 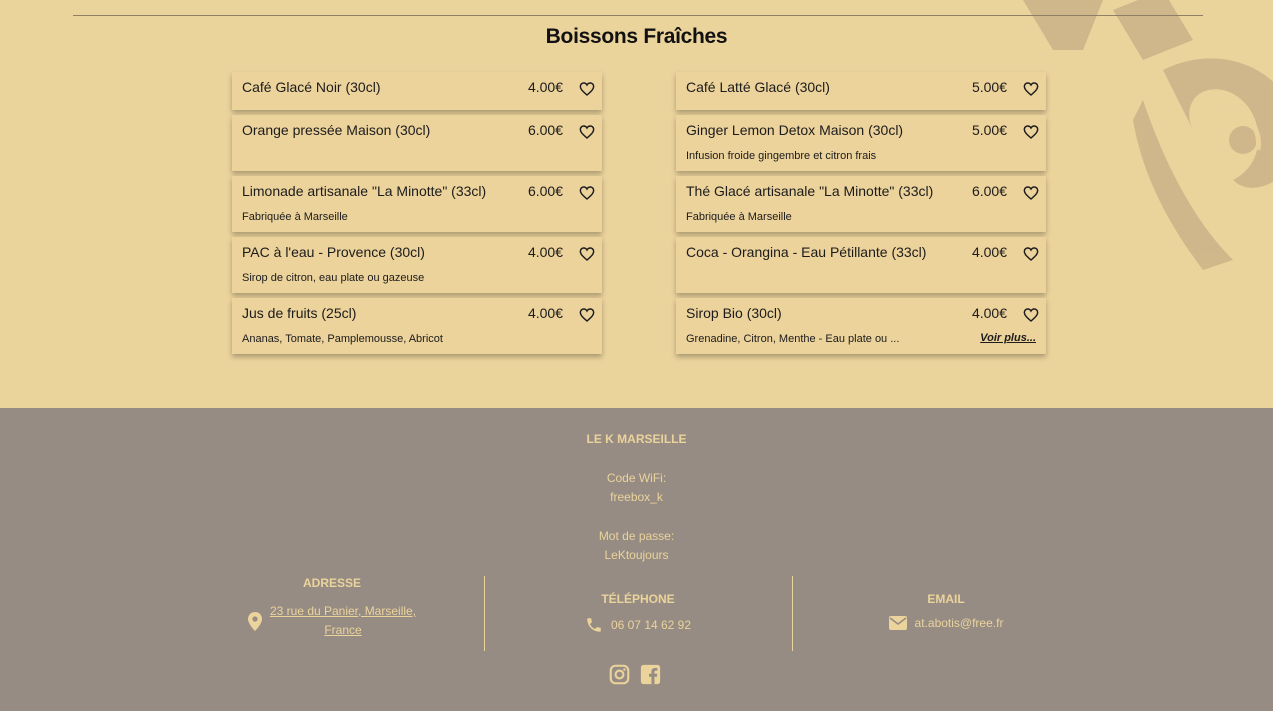 I want to click on phone-title: TÉLÉPHONE, so click(x=638, y=599).